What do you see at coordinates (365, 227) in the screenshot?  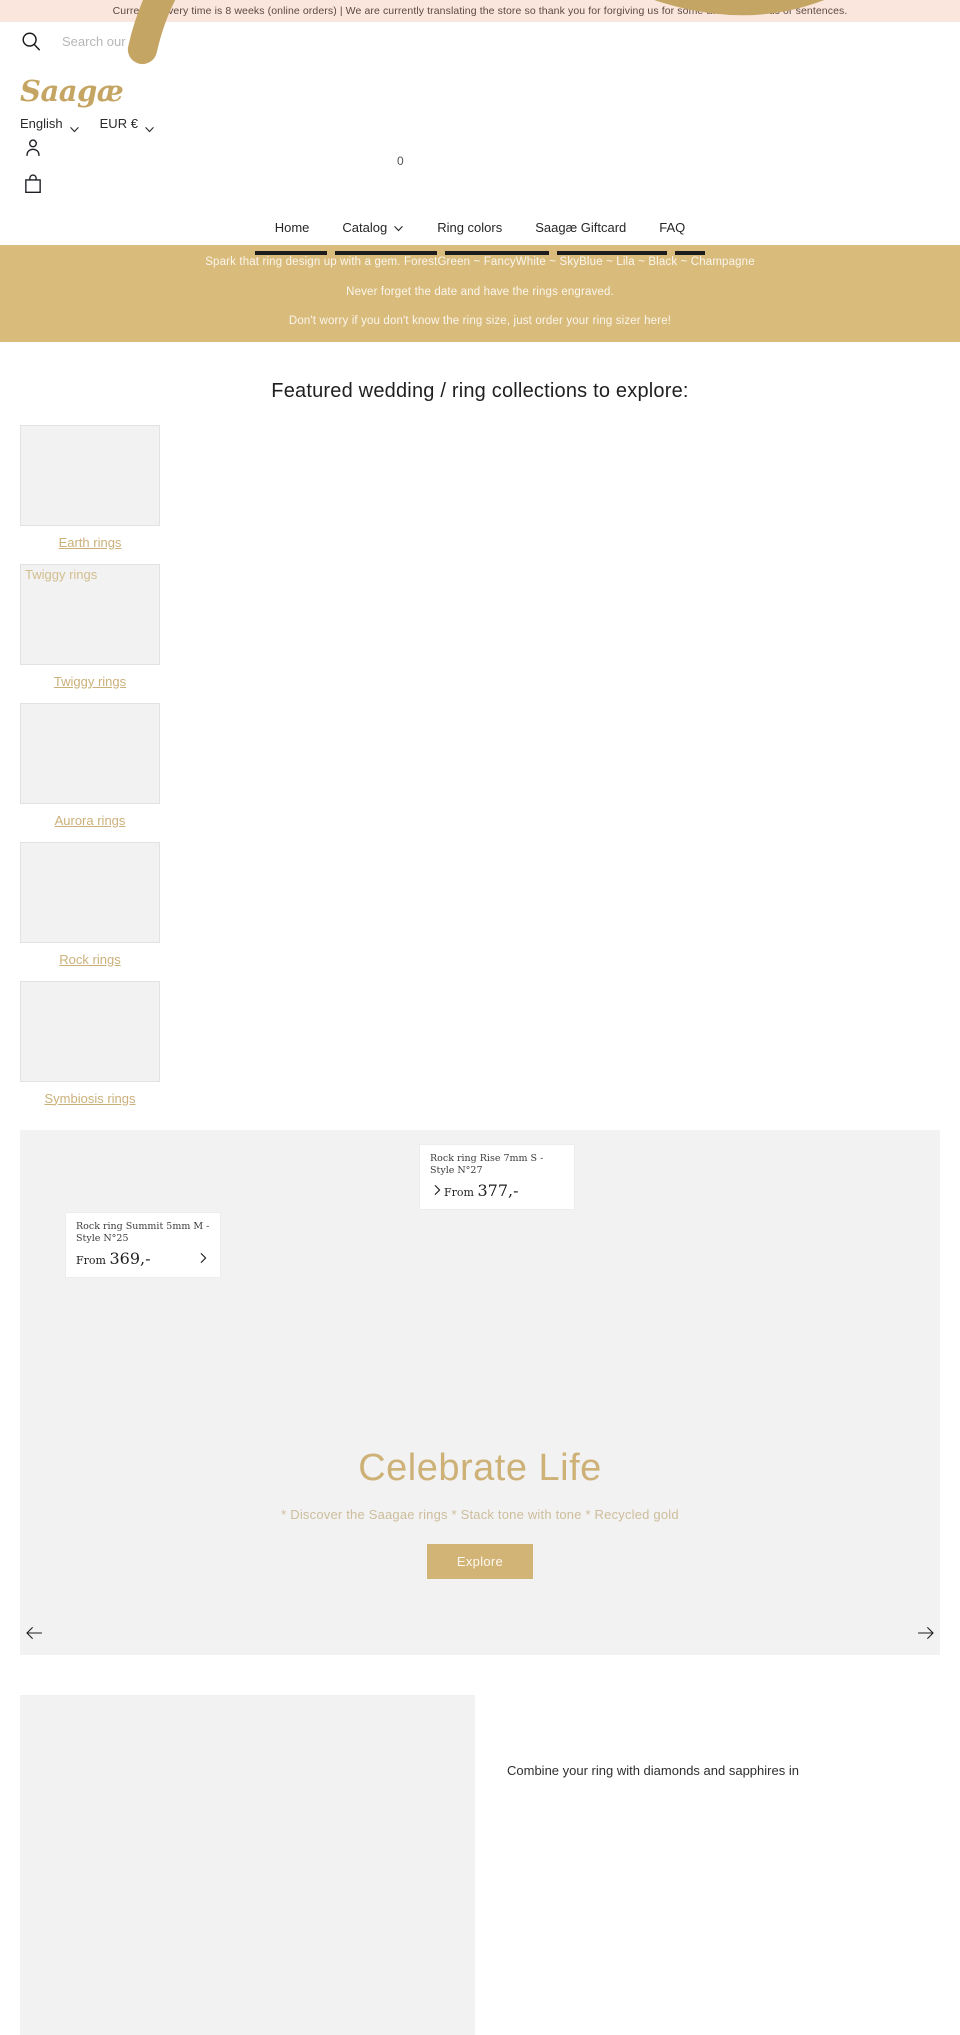 I see `nav-item-label: Catalog` at bounding box center [365, 227].